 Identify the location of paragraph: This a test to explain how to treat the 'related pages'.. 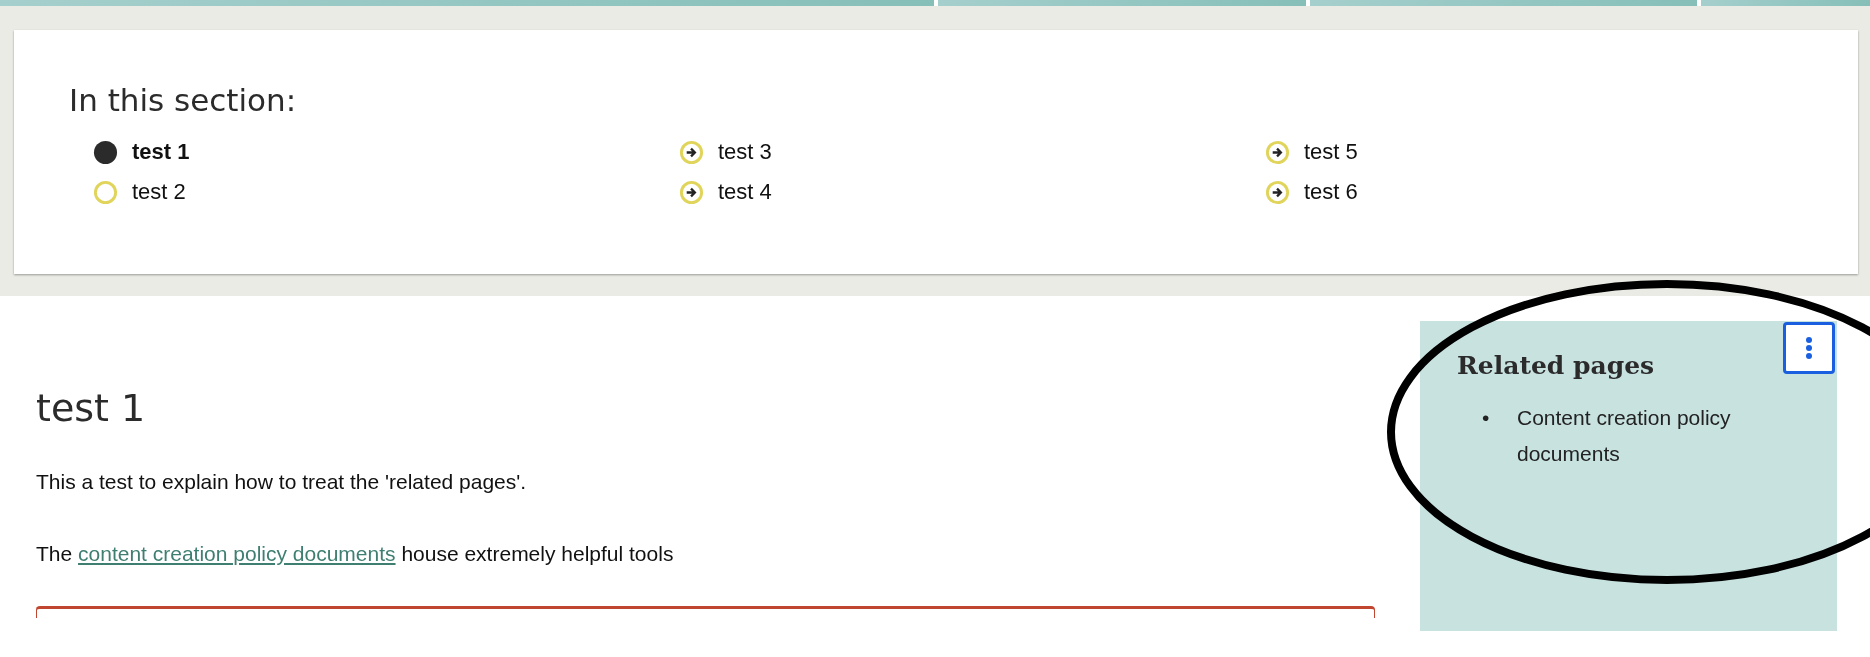
(282, 482).